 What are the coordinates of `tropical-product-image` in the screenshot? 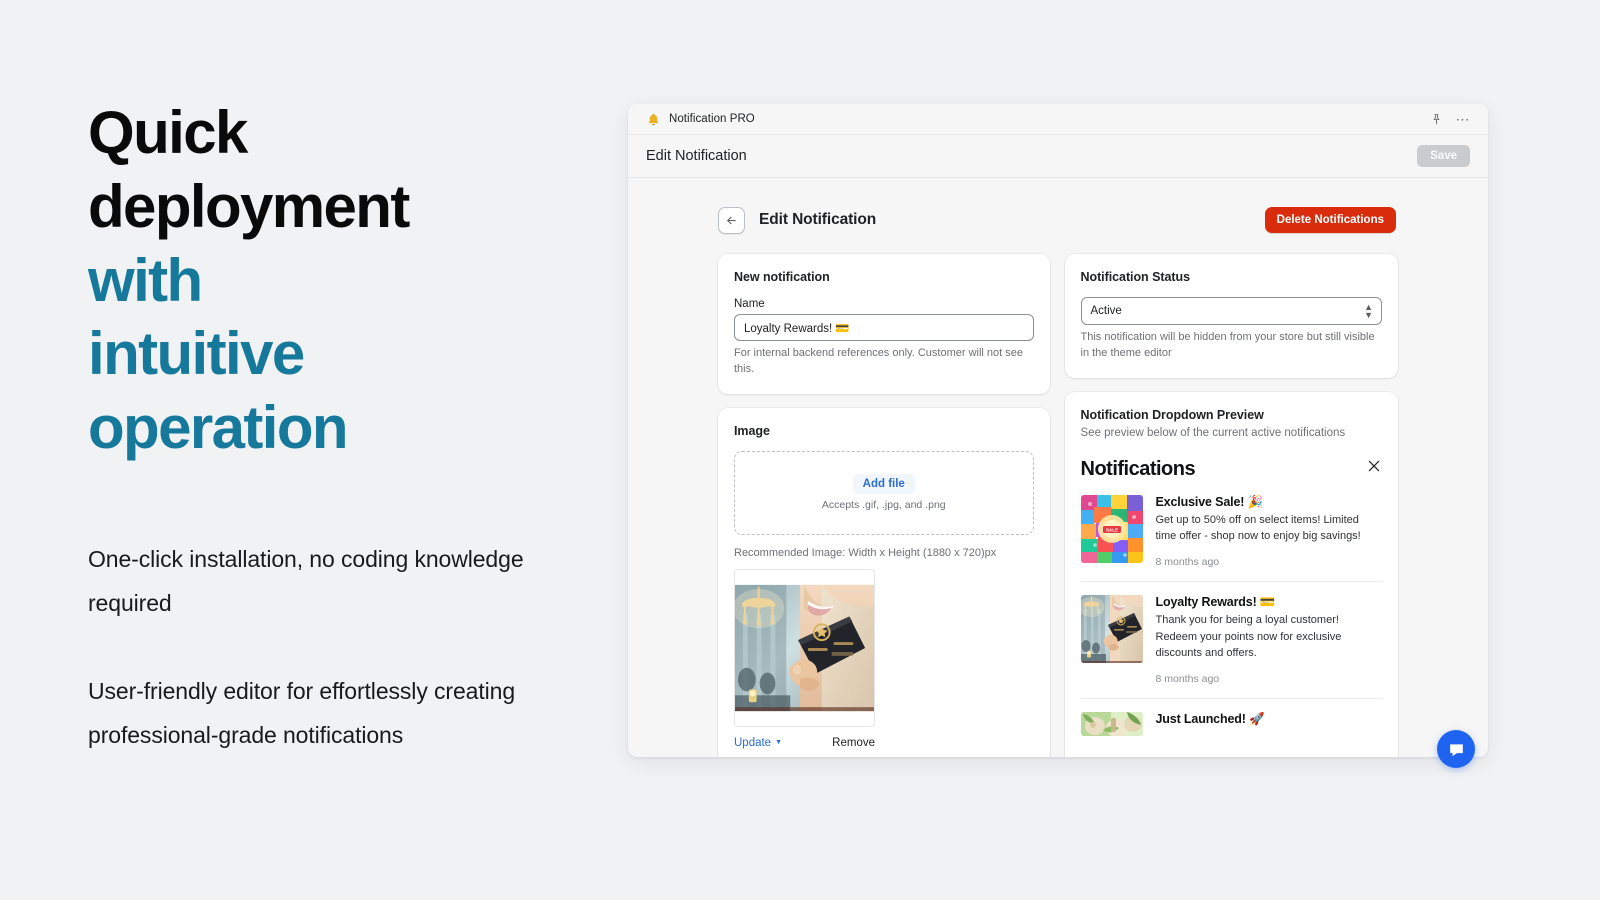 It's located at (1111, 724).